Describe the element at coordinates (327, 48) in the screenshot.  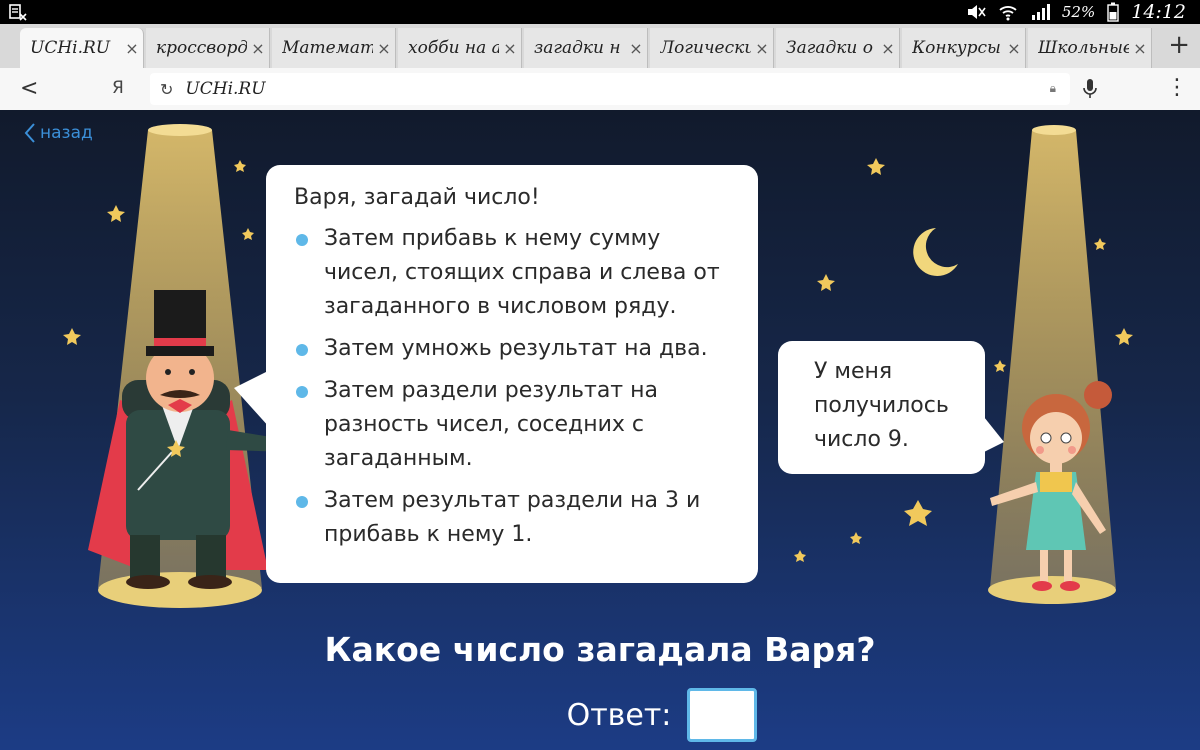
I see `tab-label: Математи` at that location.